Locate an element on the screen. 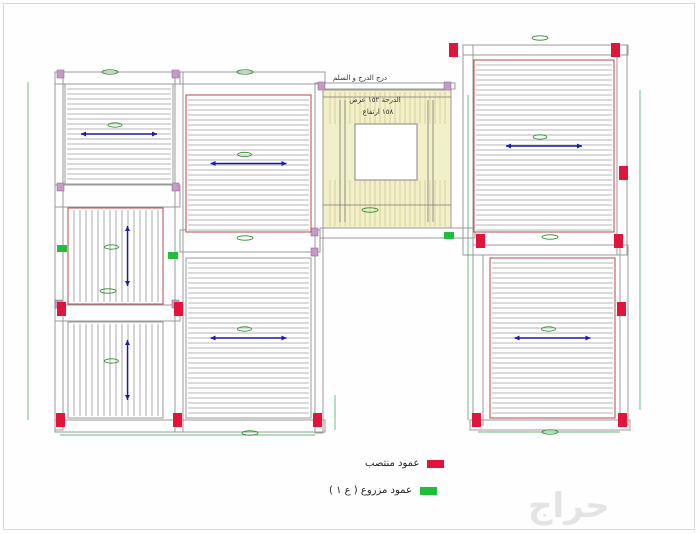 This screenshot has width=700, height=534. legend-swatch-green is located at coordinates (428, 490).